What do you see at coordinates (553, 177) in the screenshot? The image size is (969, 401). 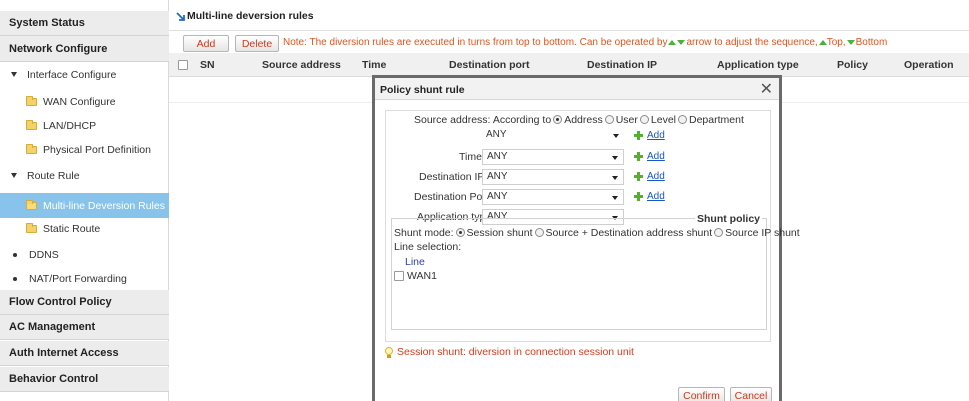 I see `destination-ip-select: ANY` at bounding box center [553, 177].